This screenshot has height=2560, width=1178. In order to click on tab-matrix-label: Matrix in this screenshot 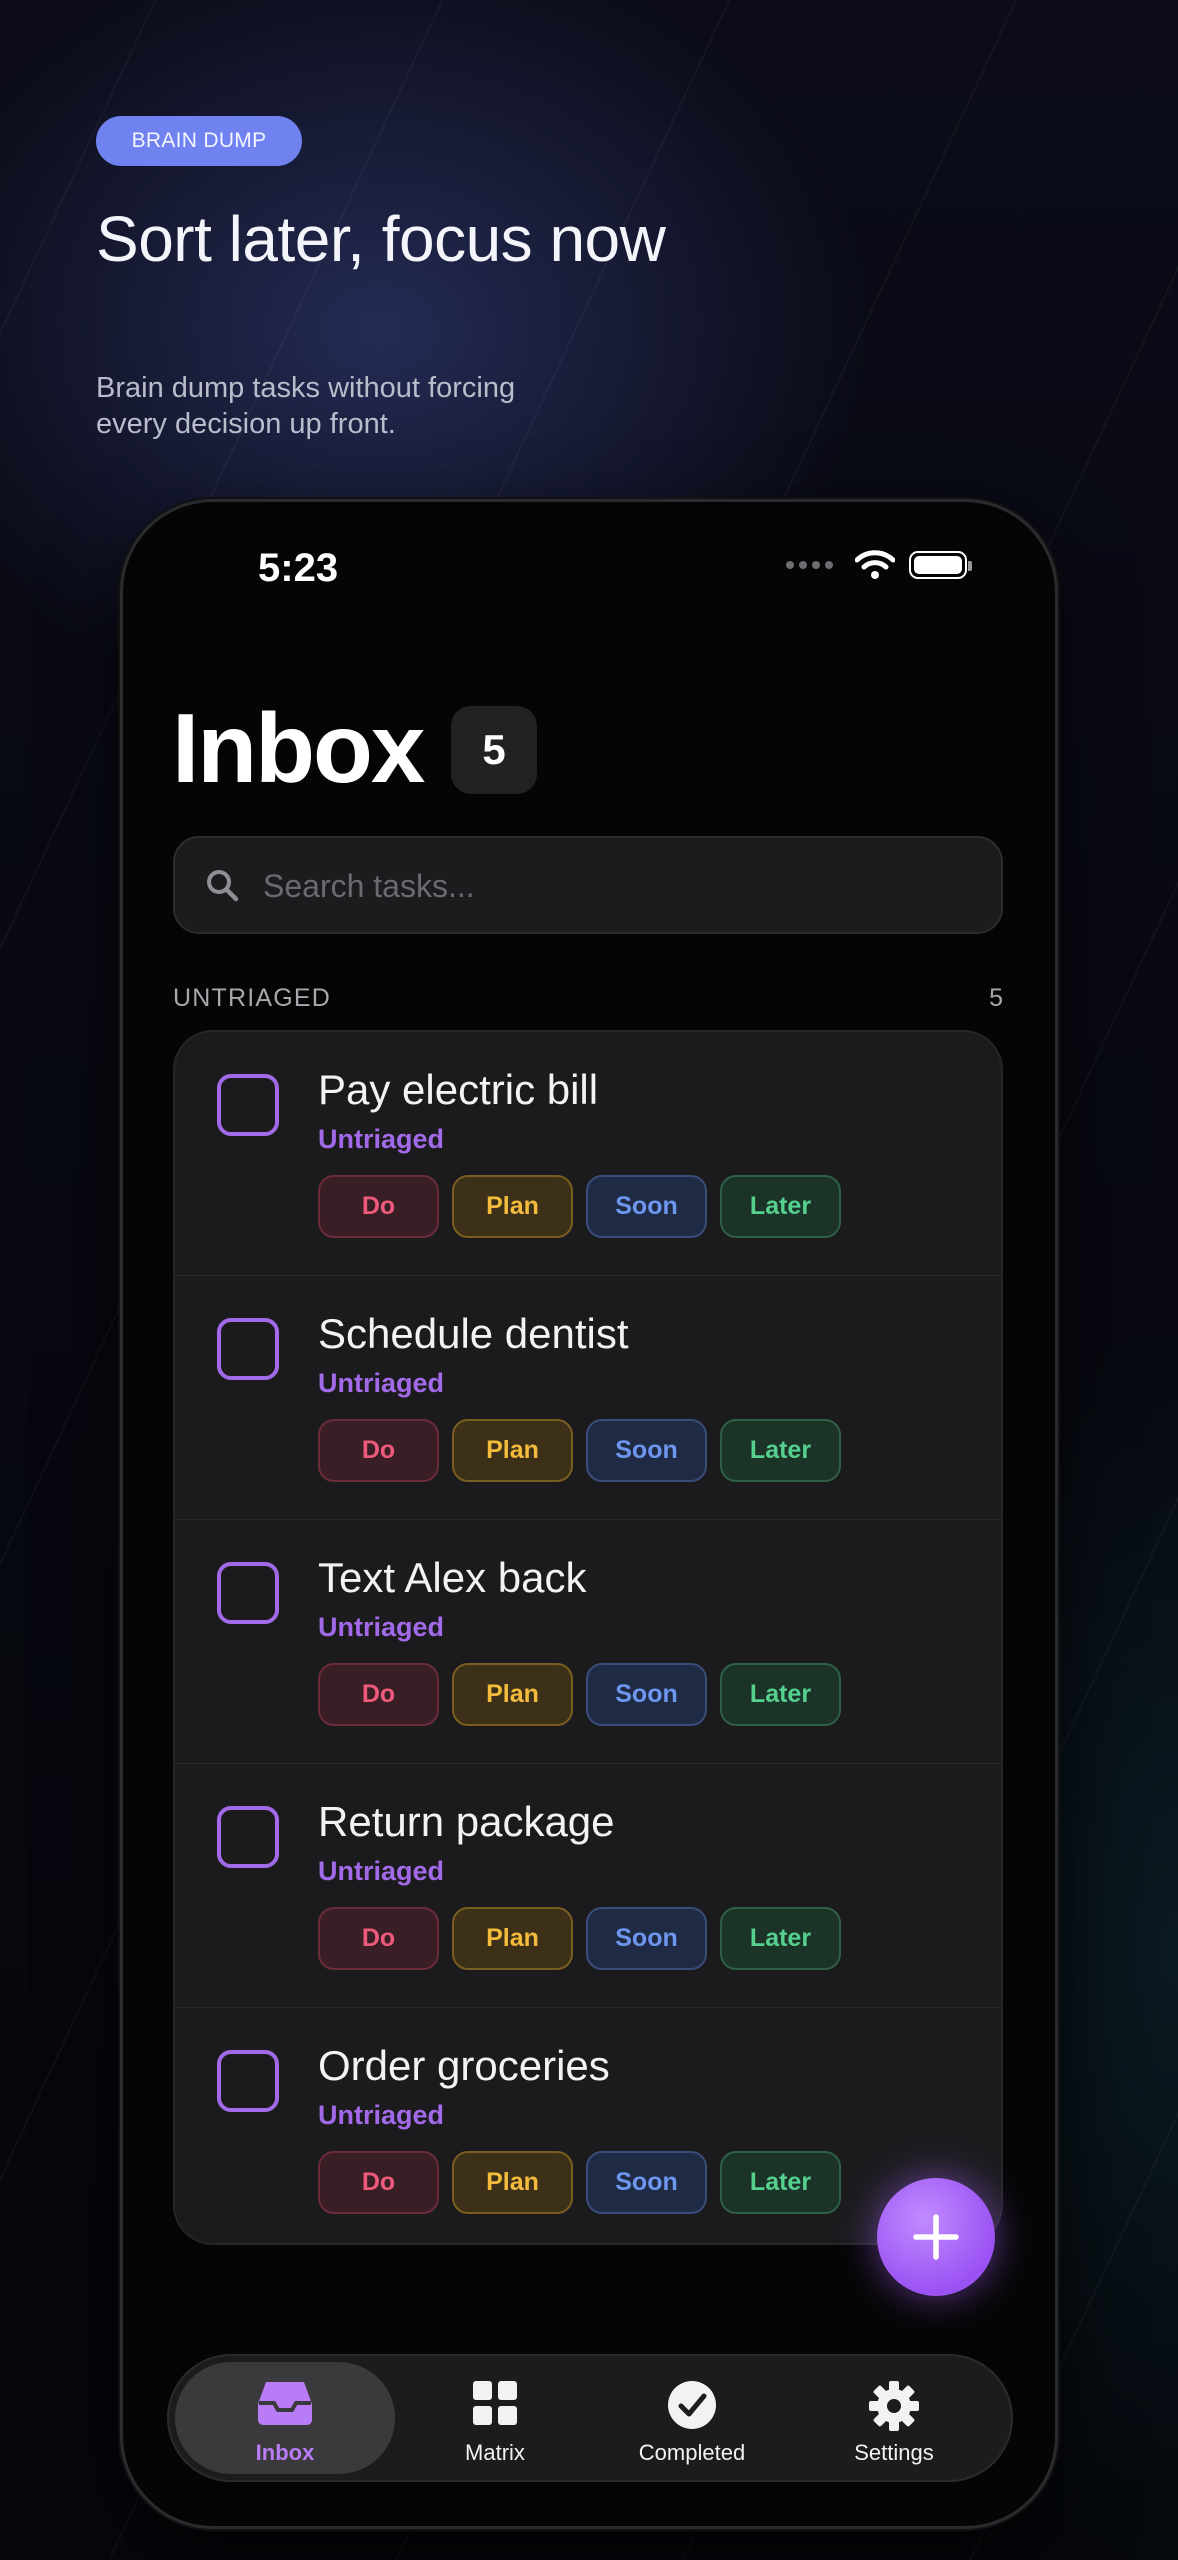, I will do `click(495, 2452)`.